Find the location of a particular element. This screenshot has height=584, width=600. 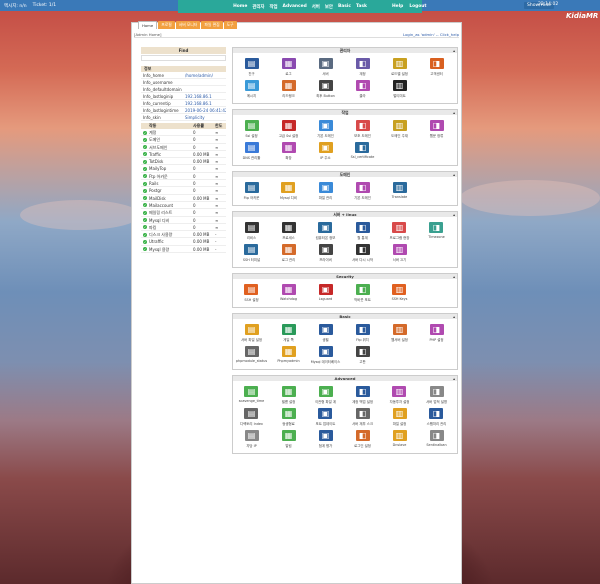

panel-item: ◨ 웹문 정류 is located at coordinates (436, 129).